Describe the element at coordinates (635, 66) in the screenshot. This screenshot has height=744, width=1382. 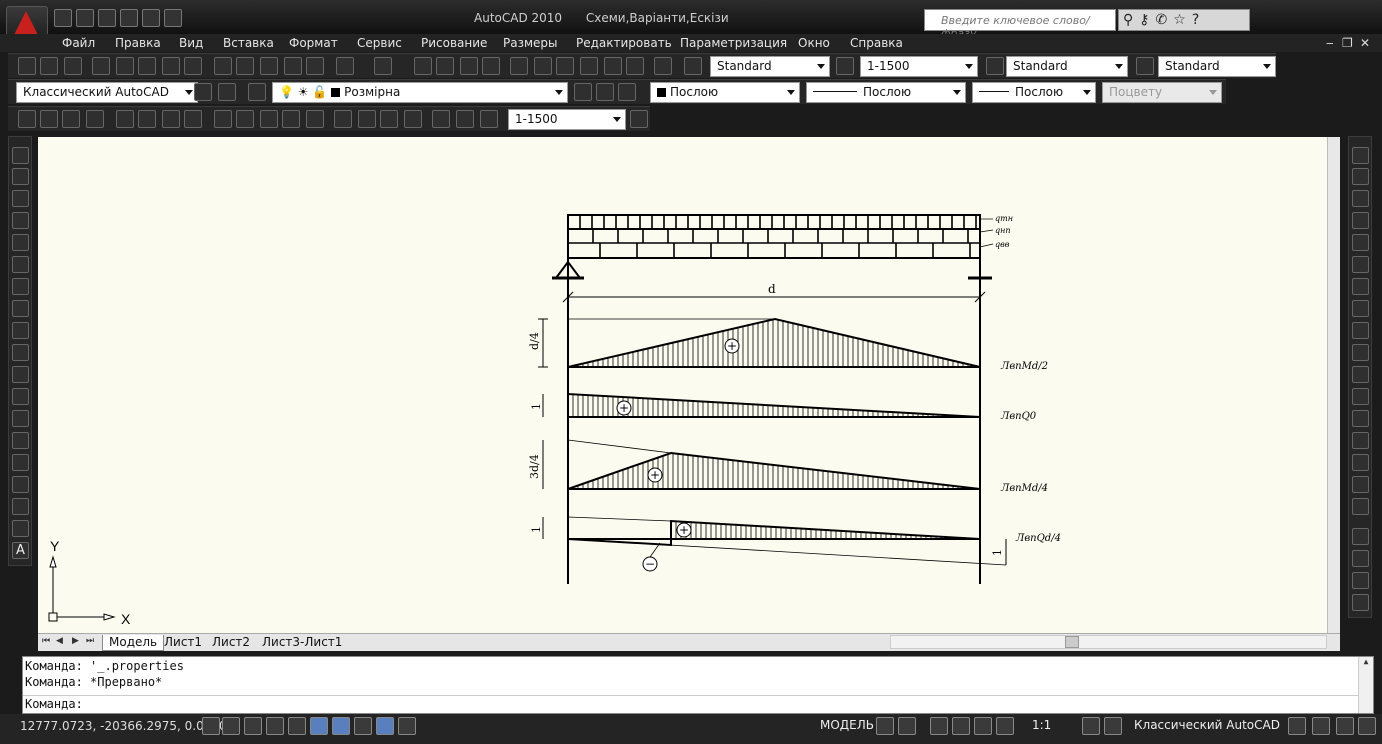
I see `quickcalc-icon` at that location.